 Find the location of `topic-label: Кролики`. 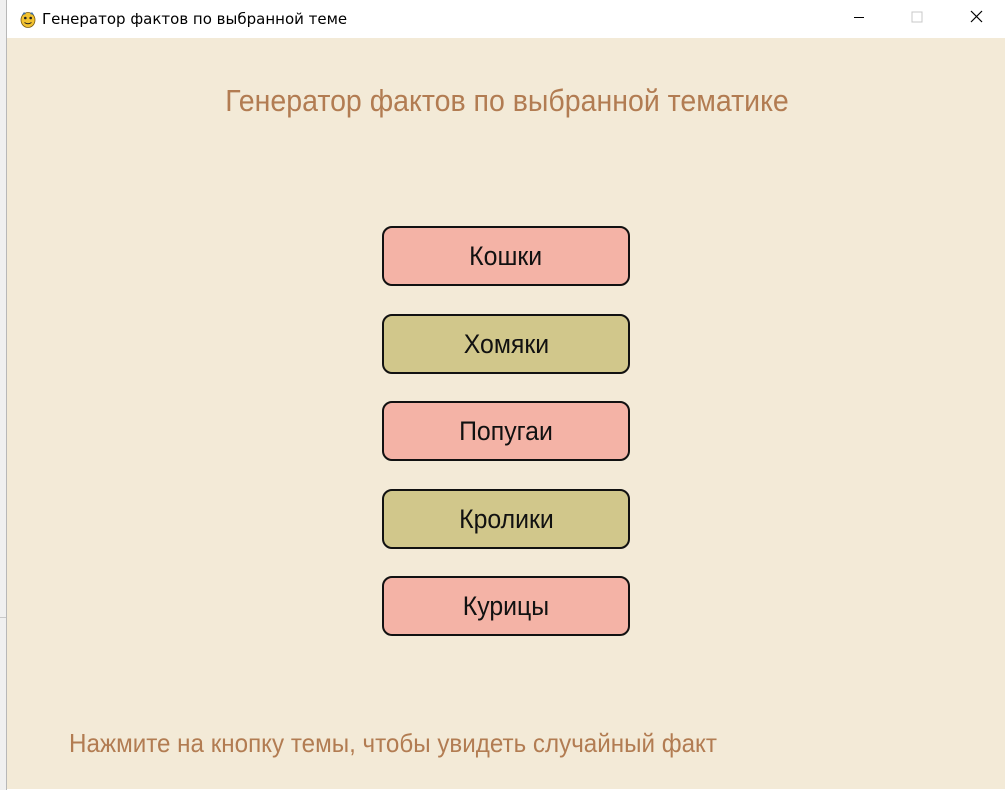

topic-label: Кролики is located at coordinates (506, 518).